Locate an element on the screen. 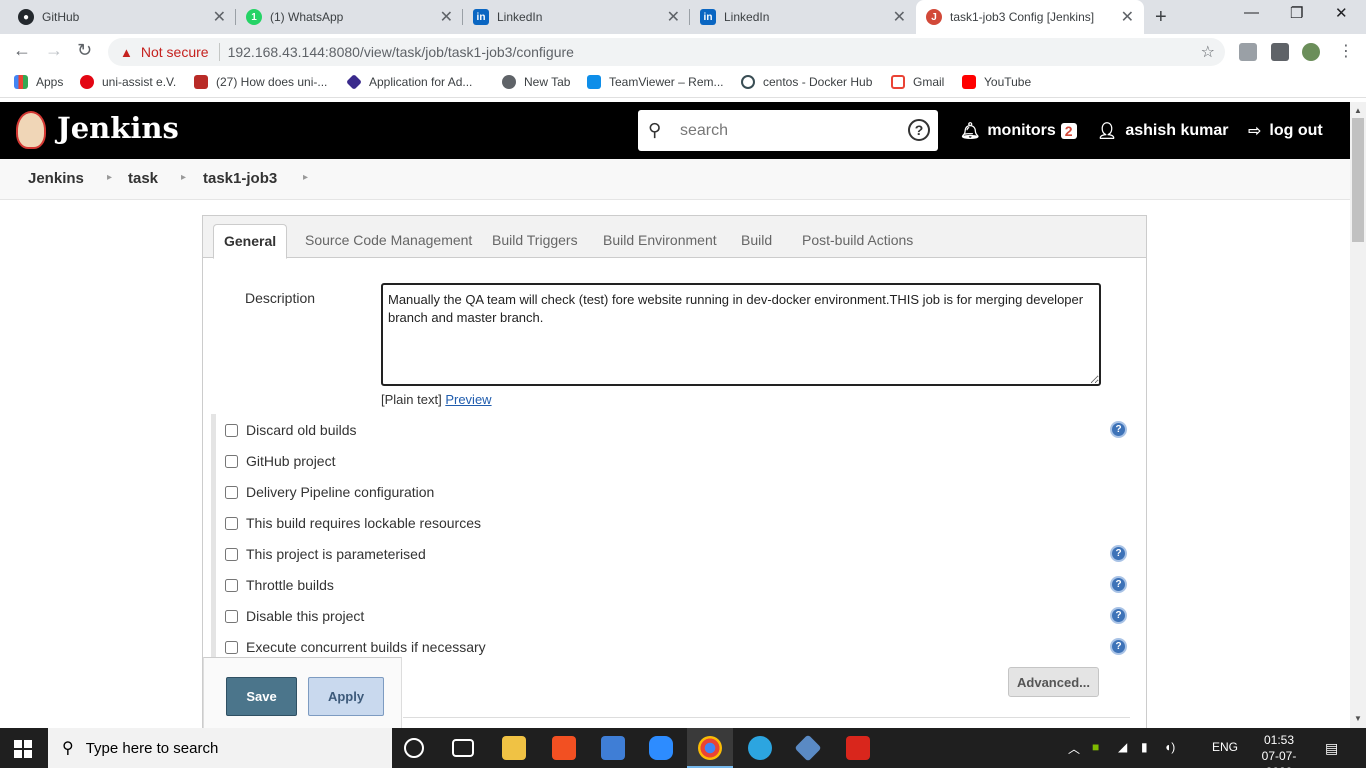 This screenshot has width=1366, height=768. profile-avatar is located at coordinates (1311, 52).